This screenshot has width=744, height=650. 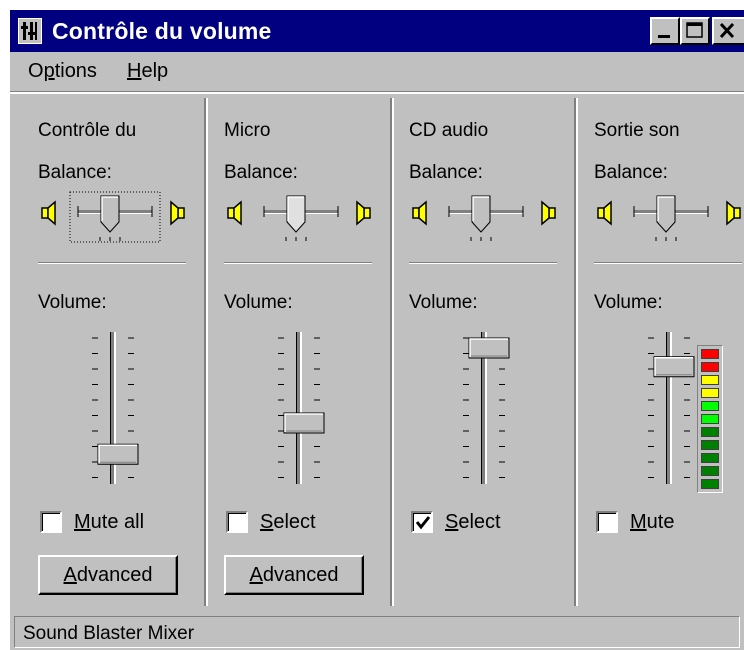 What do you see at coordinates (377, 31) in the screenshot?
I see `title-bar: Contrôle du volume` at bounding box center [377, 31].